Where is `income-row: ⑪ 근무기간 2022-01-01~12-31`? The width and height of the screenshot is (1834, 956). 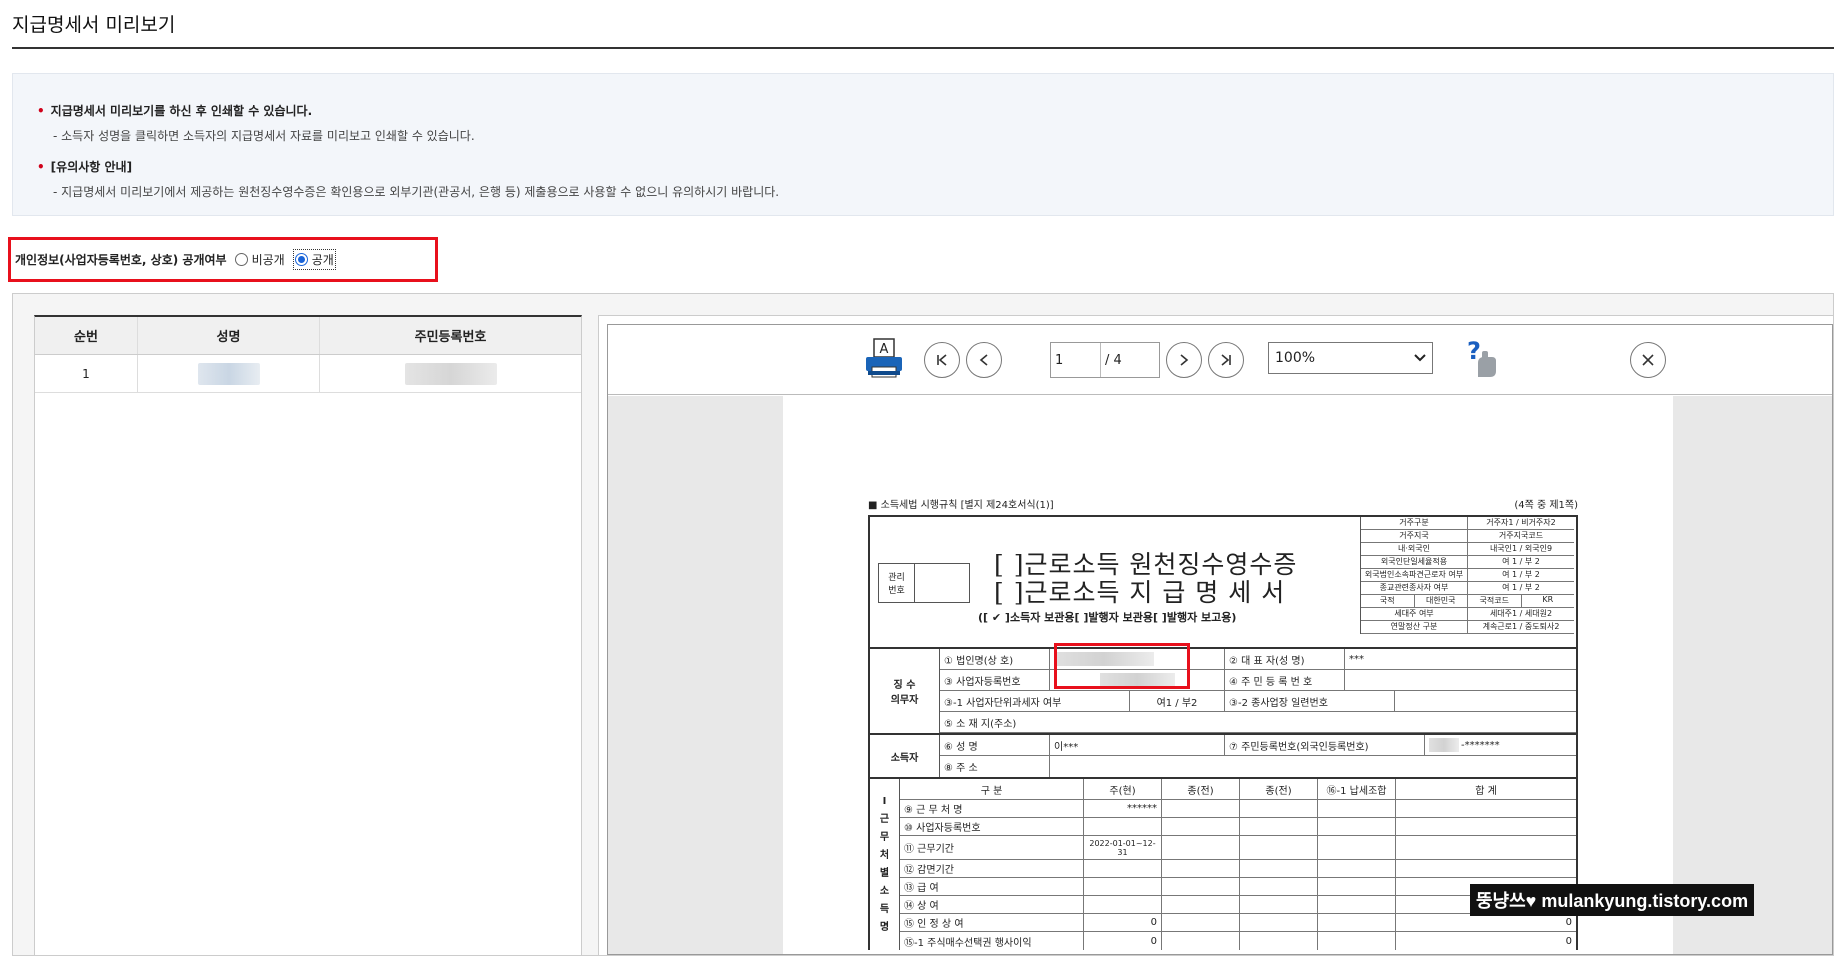 income-row: ⑪ 근무기간 2022-01-01~12-31 is located at coordinates (1238, 848).